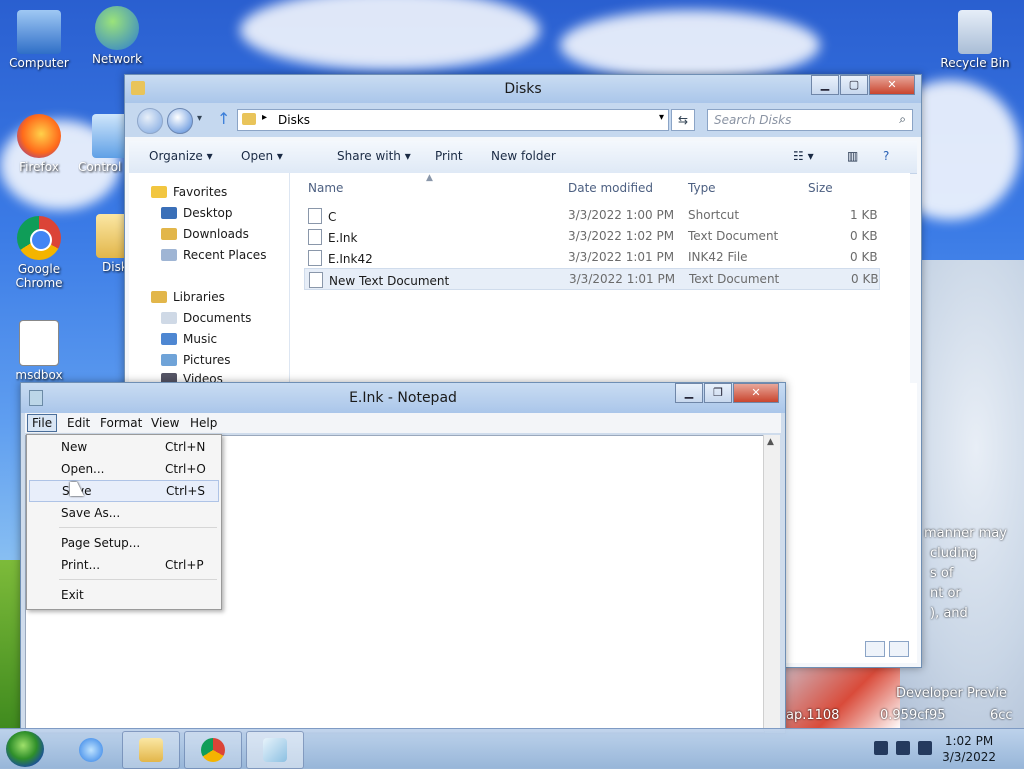 The height and width of the screenshot is (769, 1024). I want to click on file-date: 3/3/2022 1:01 PM, so click(621, 257).